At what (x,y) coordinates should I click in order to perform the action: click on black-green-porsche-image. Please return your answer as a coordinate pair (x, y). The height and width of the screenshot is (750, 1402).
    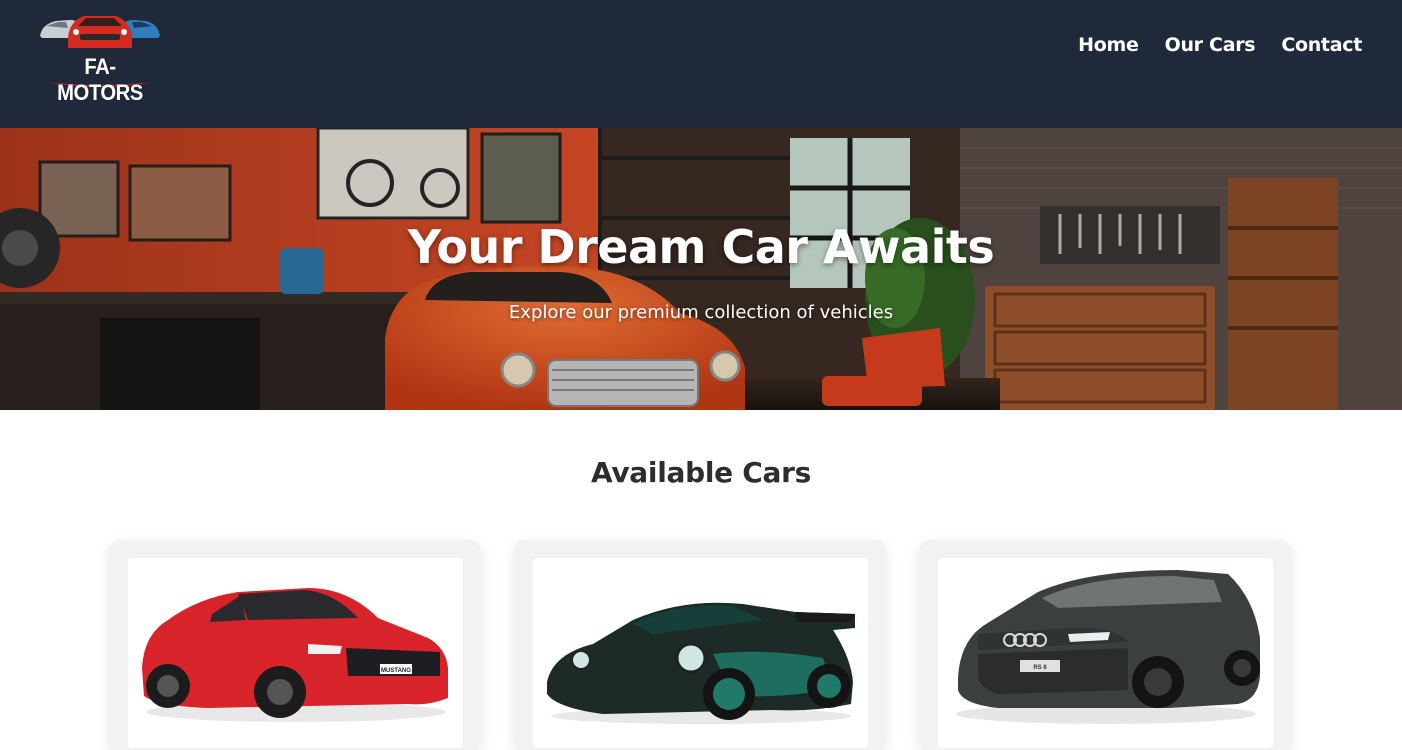
    Looking at the image, I should click on (701, 663).